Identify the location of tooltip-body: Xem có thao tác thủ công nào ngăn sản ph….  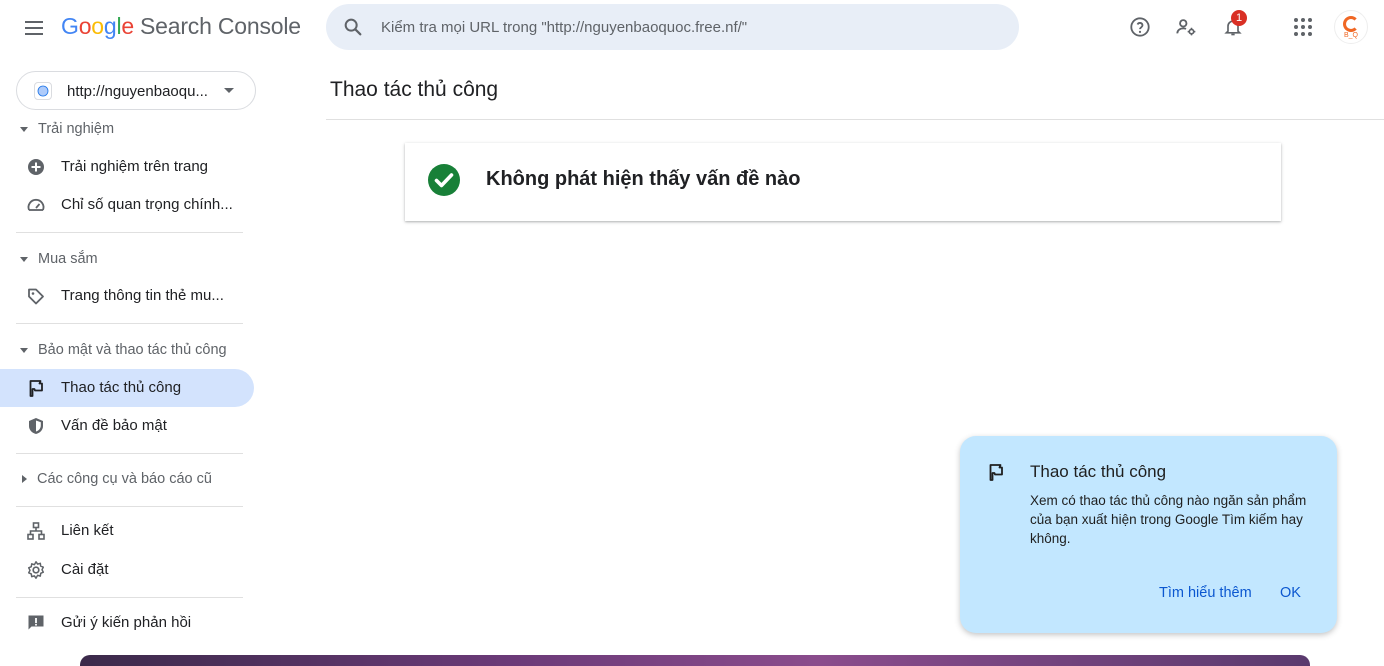
(1168, 519).